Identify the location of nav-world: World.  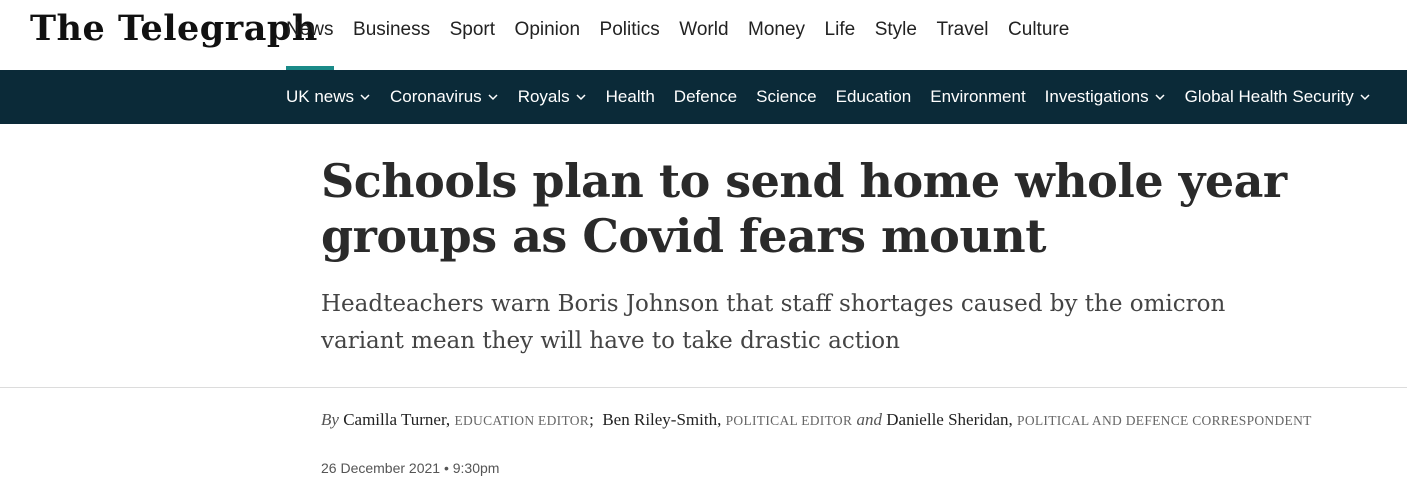
(703, 35).